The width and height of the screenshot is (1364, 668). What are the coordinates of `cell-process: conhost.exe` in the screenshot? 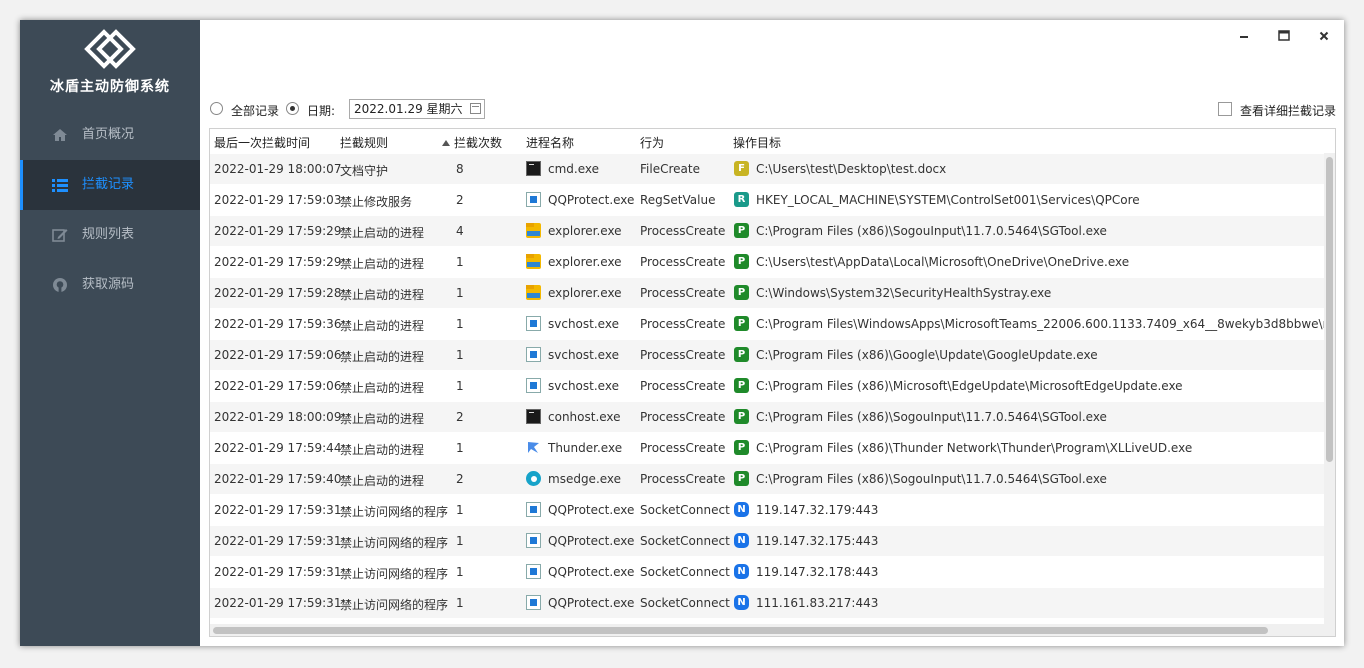 It's located at (584, 417).